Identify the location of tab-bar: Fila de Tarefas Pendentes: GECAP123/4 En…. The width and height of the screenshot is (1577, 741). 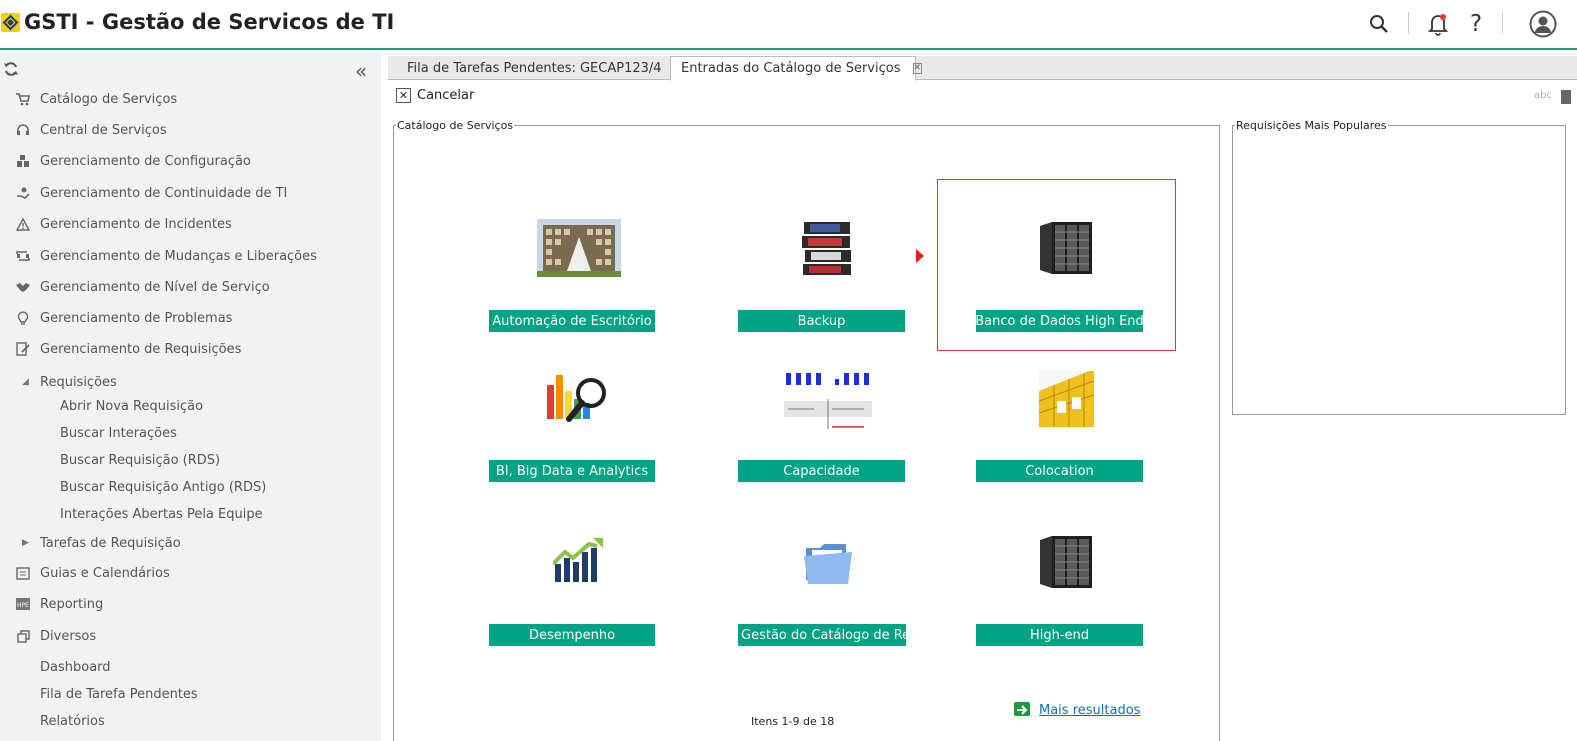
(982, 68).